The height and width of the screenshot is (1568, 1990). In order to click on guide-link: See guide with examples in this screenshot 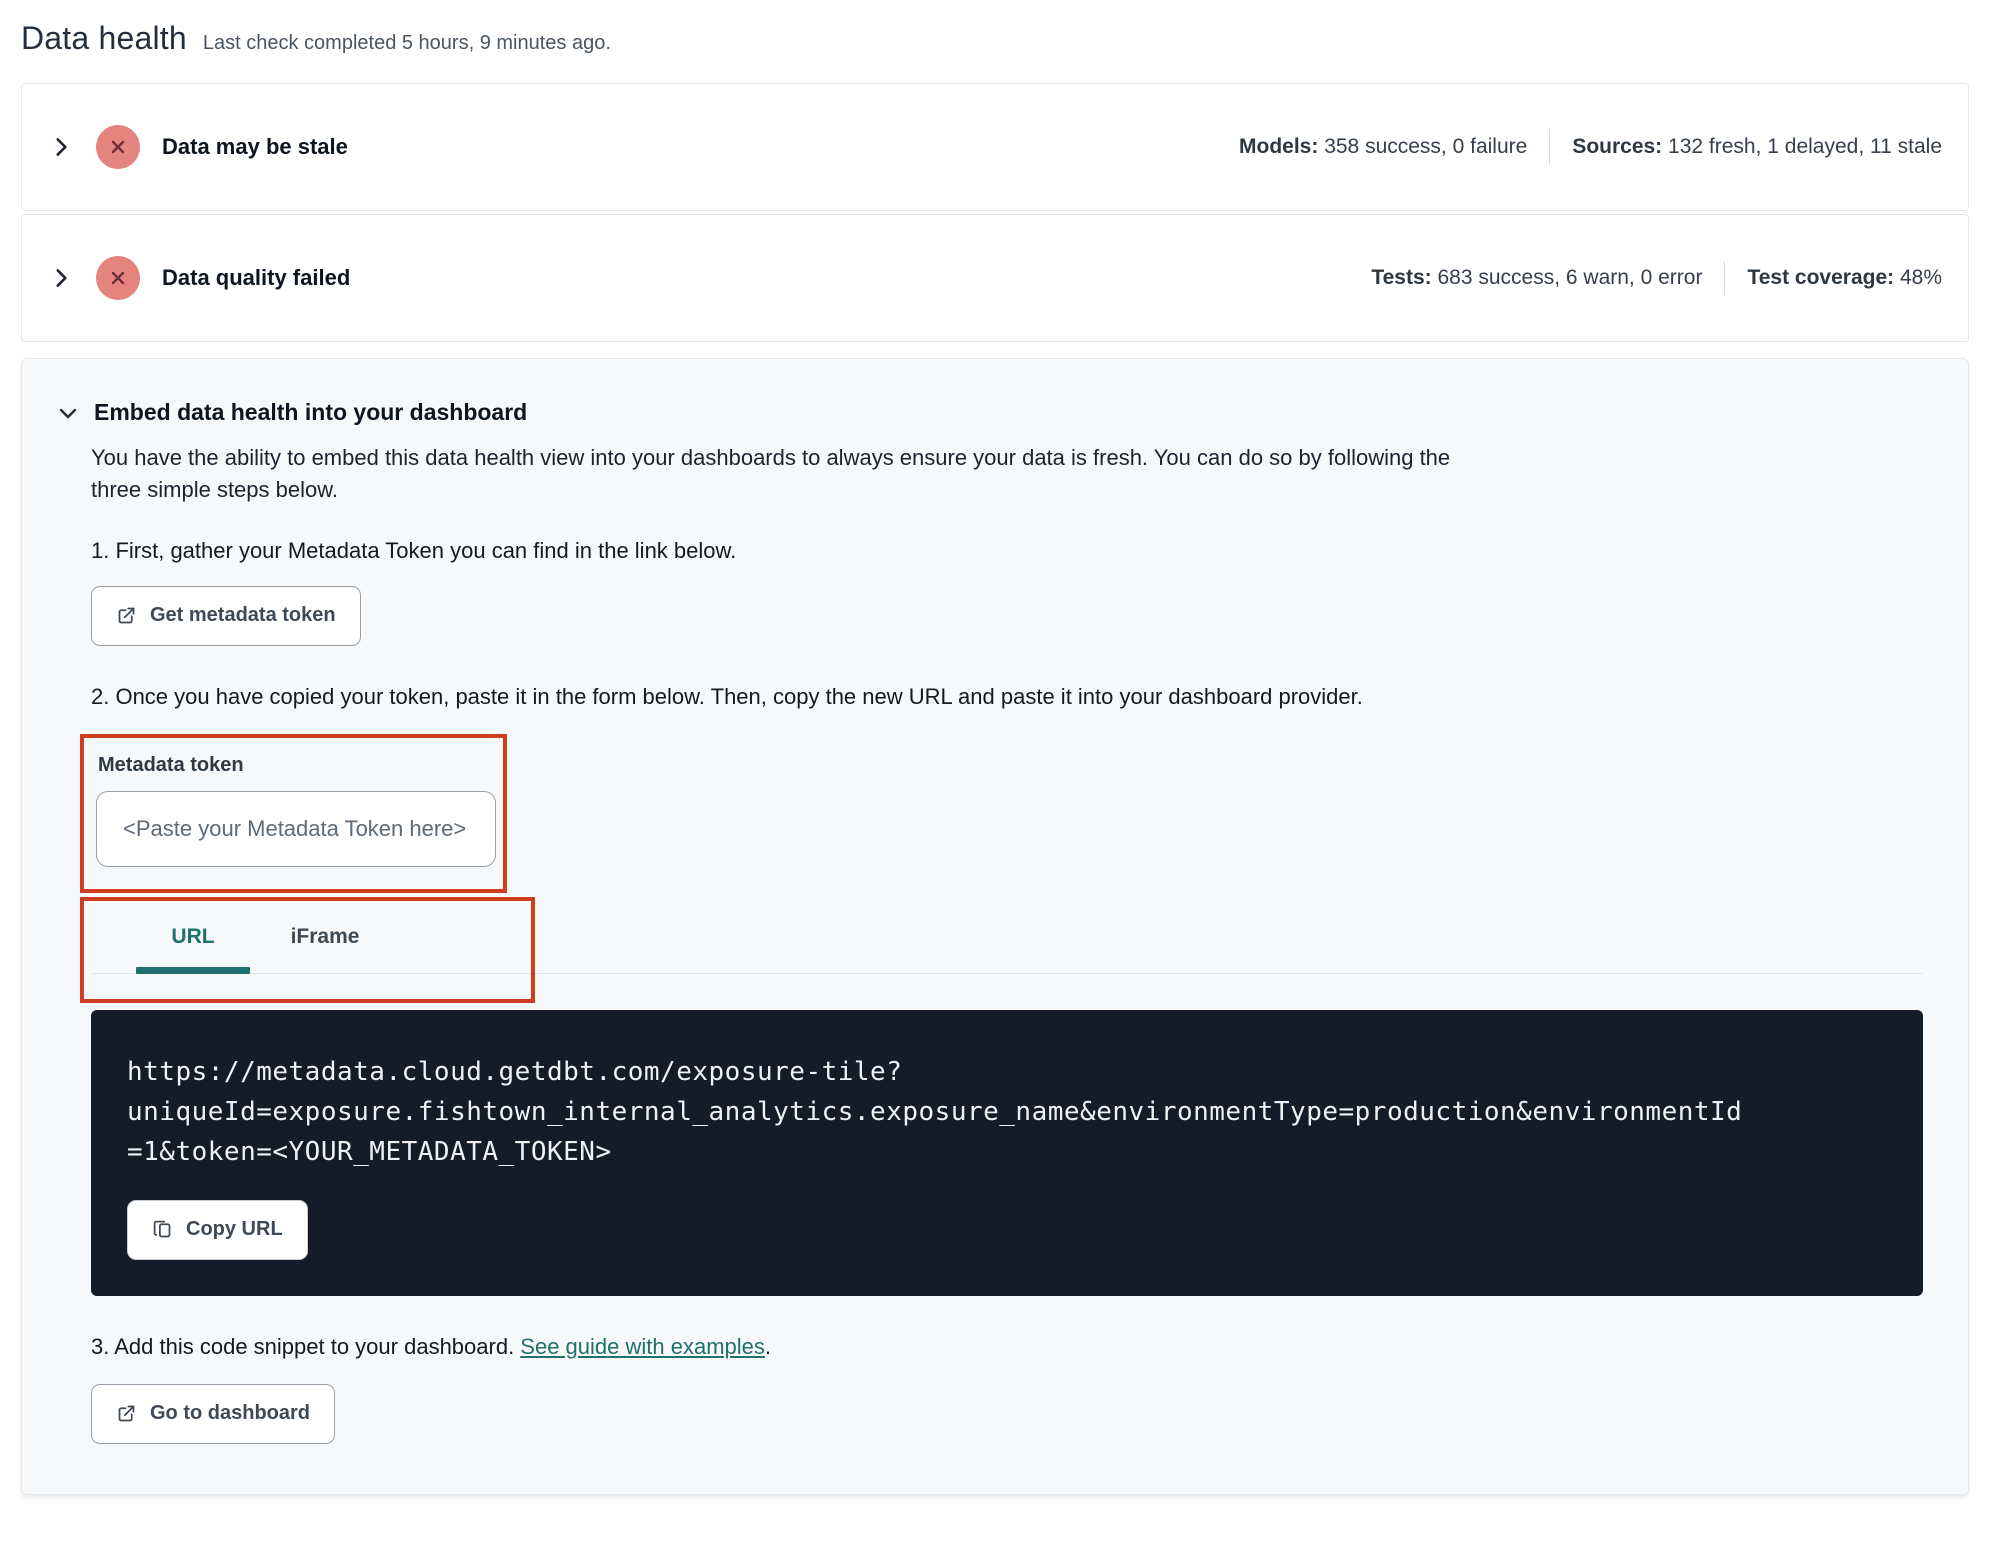, I will do `click(642, 1346)`.